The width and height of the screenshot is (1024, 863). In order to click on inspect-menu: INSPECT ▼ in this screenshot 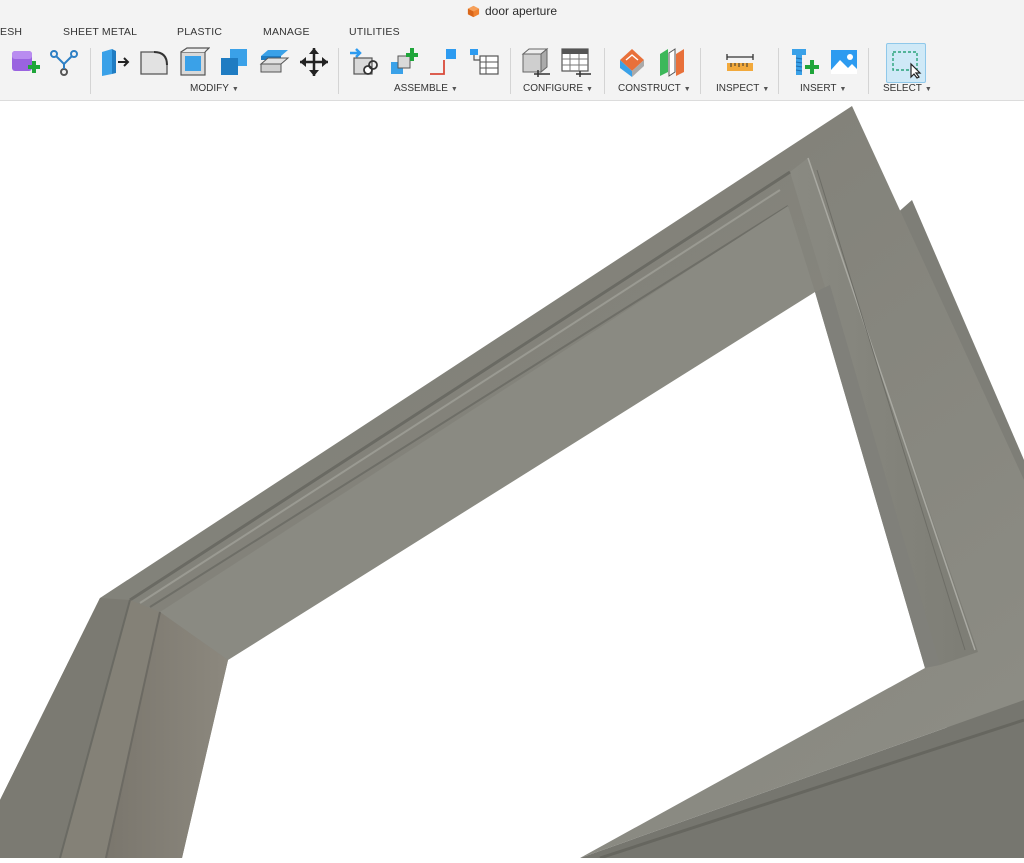, I will do `click(742, 88)`.